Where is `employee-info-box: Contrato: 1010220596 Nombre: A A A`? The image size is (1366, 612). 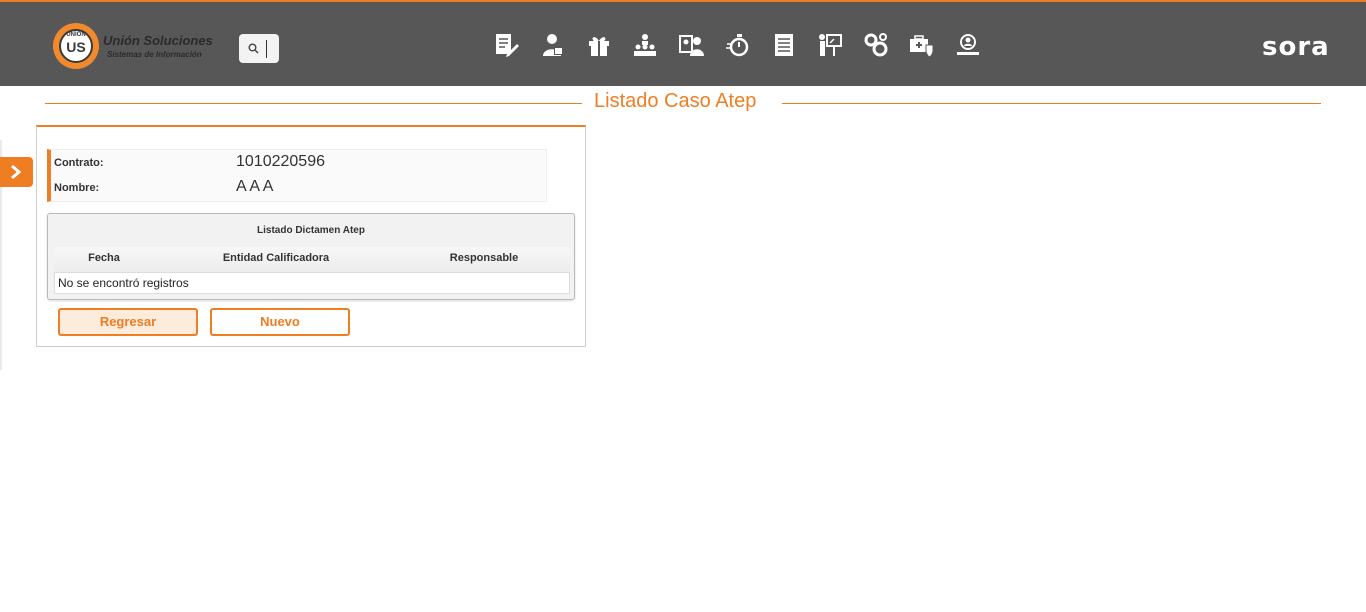
employee-info-box: Contrato: 1010220596 Nombre: A A A is located at coordinates (297, 175).